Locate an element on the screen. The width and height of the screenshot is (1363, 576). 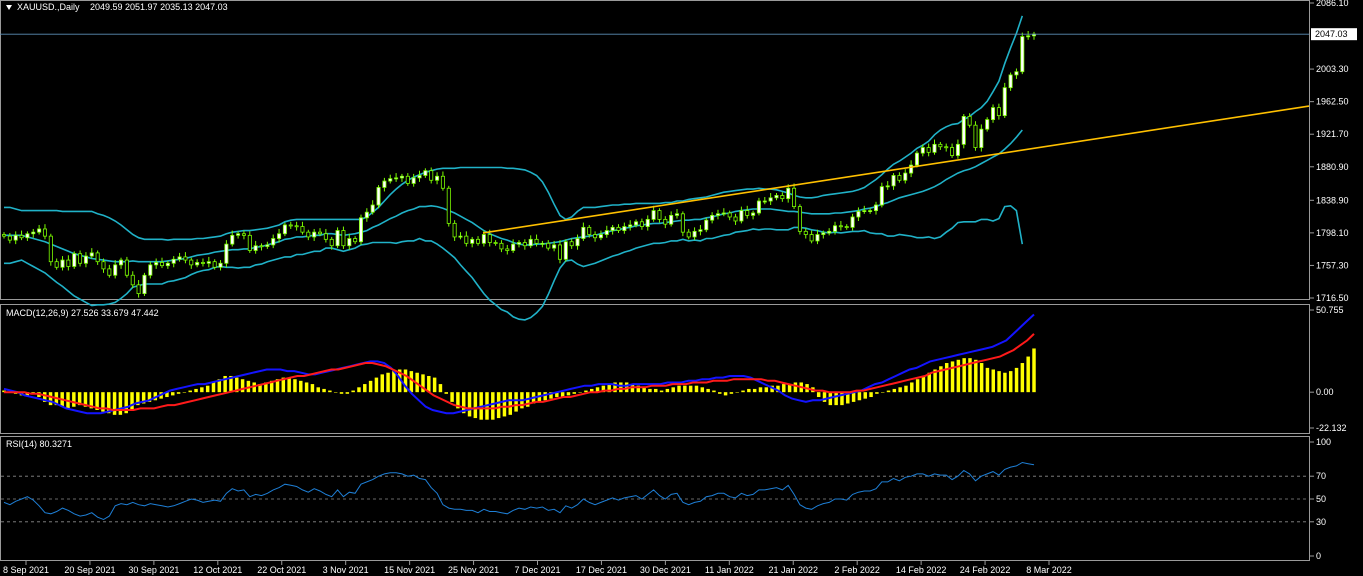
date-tick-label: 30 Dec 2021 is located at coordinates (665, 570).